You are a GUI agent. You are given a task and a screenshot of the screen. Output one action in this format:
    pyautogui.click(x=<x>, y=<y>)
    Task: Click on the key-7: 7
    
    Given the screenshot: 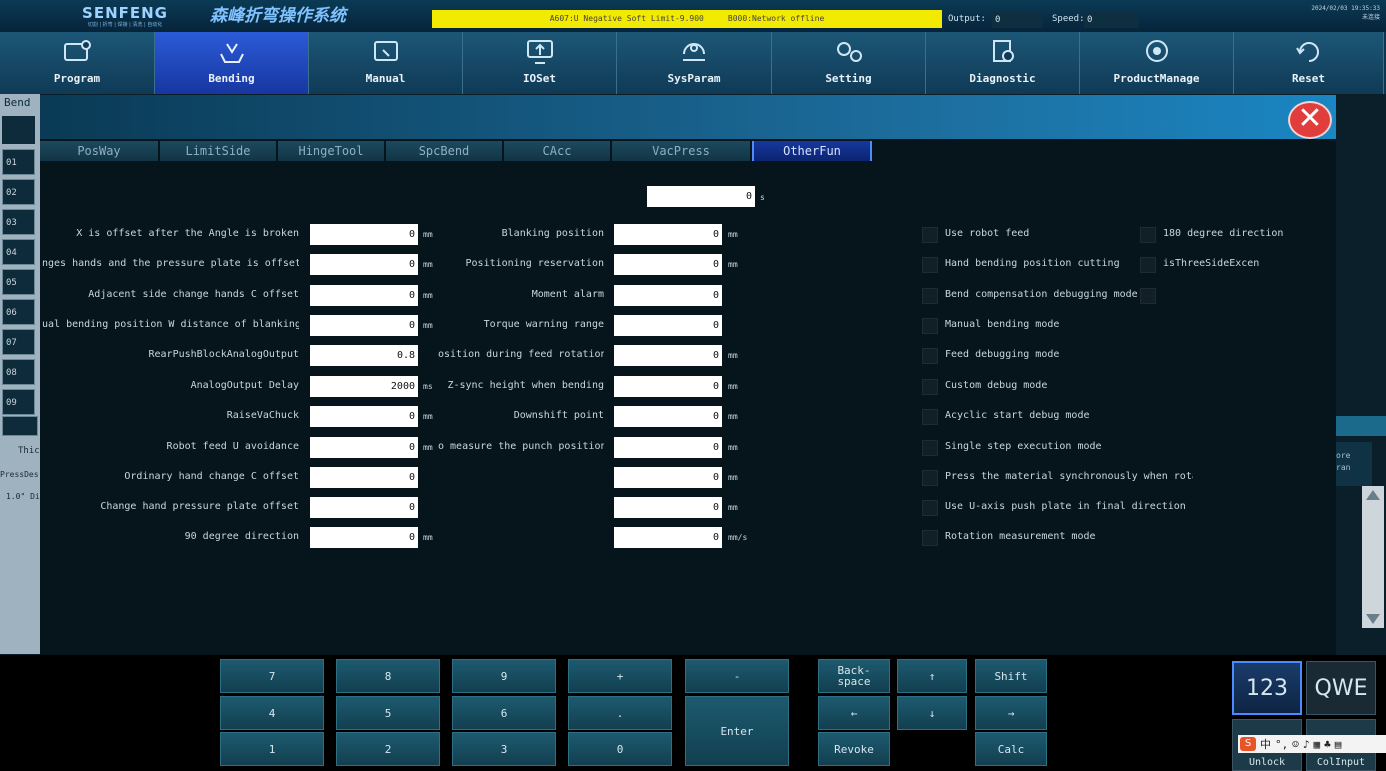 What is the action you would take?
    pyautogui.click(x=272, y=676)
    